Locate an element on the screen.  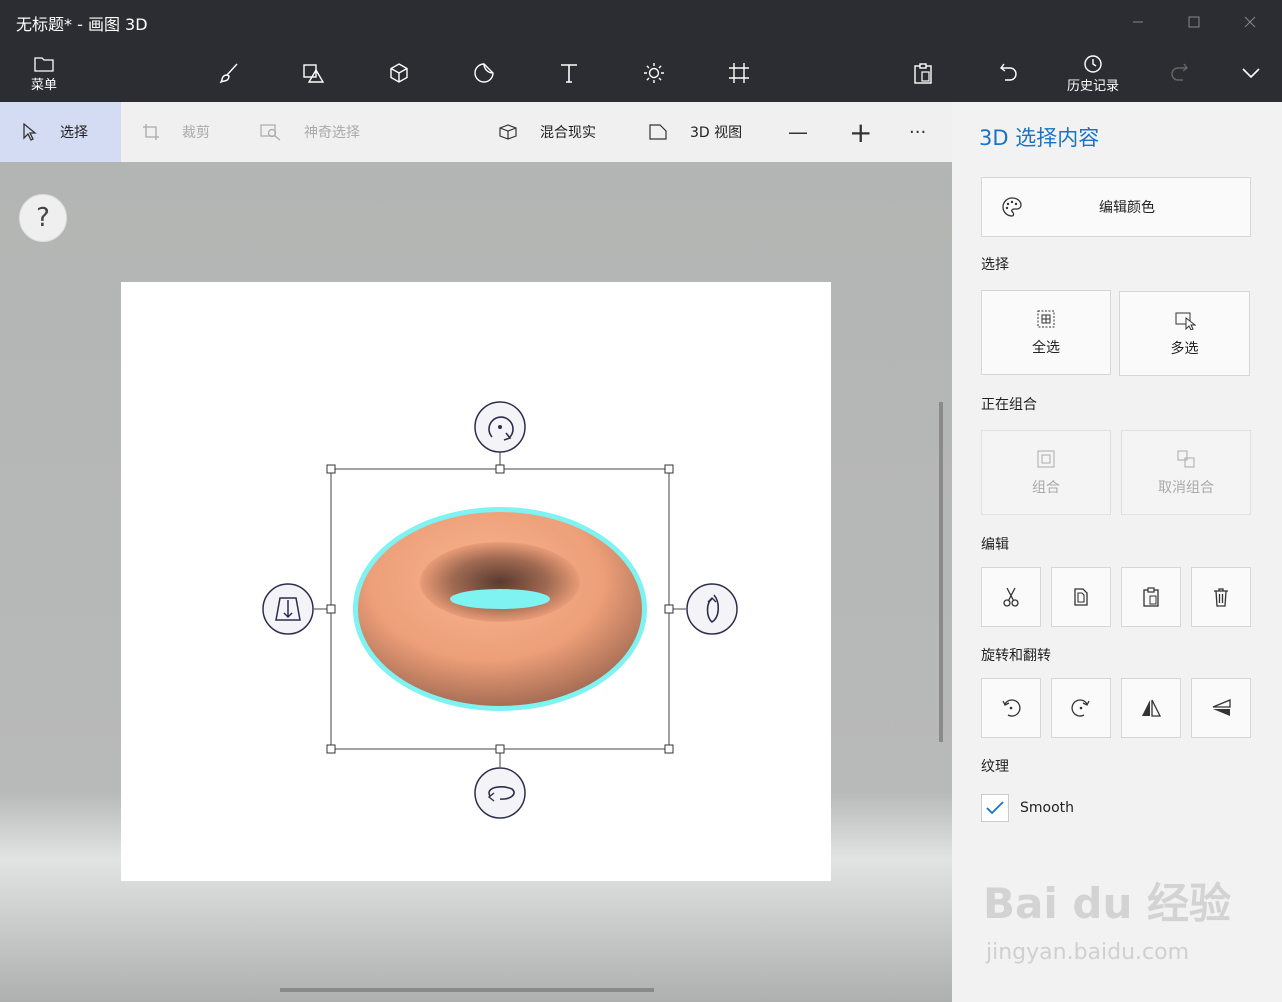
maximize-button is located at coordinates (1194, 22).